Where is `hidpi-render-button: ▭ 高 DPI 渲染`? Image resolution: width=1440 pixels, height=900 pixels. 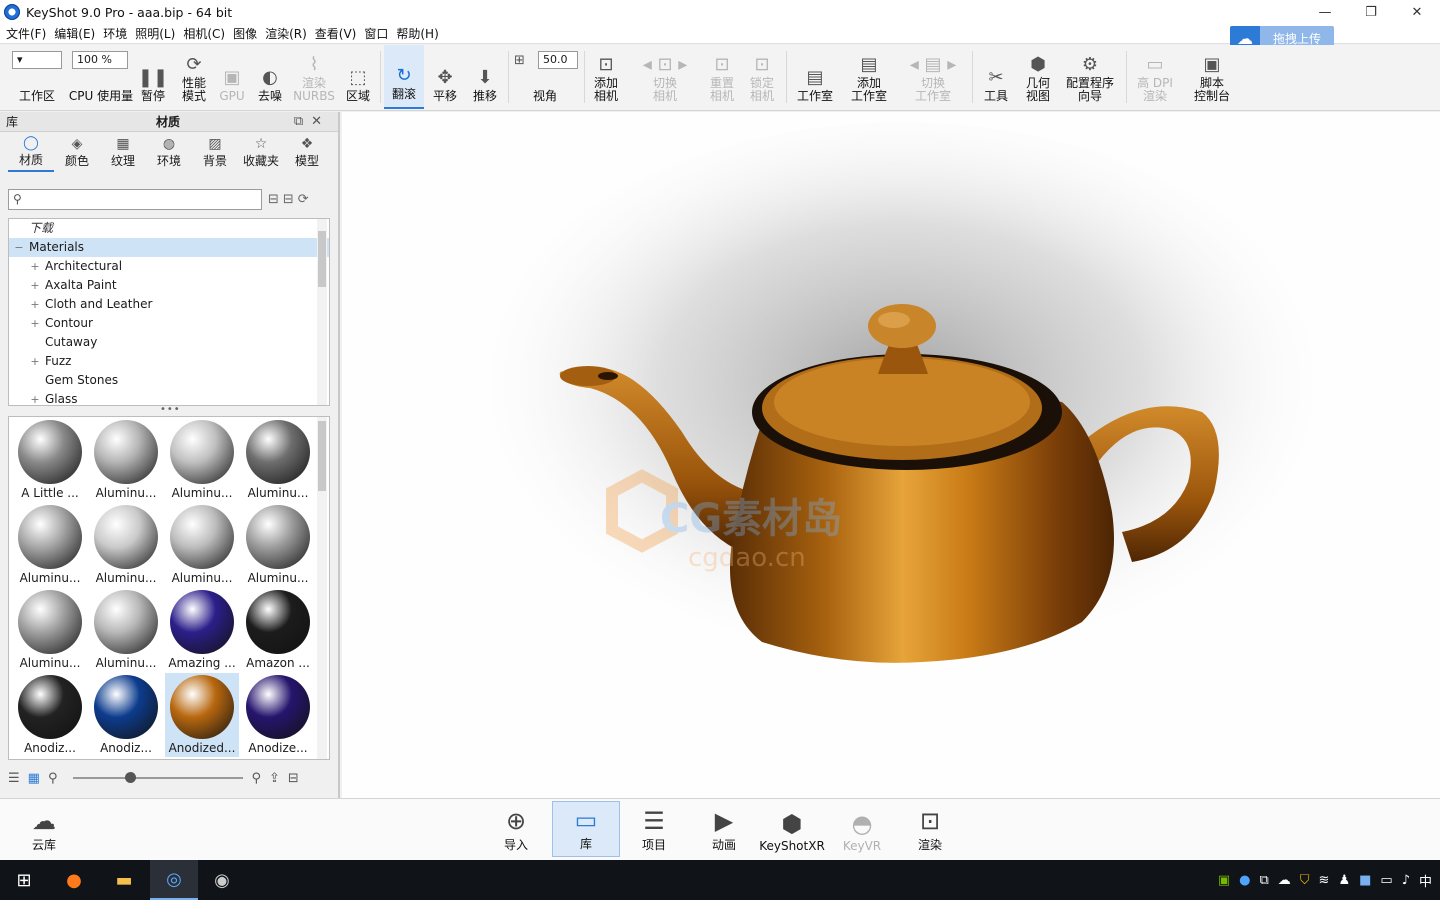
hidpi-render-button: ▭ 高 DPI 渲染 is located at coordinates (1155, 77).